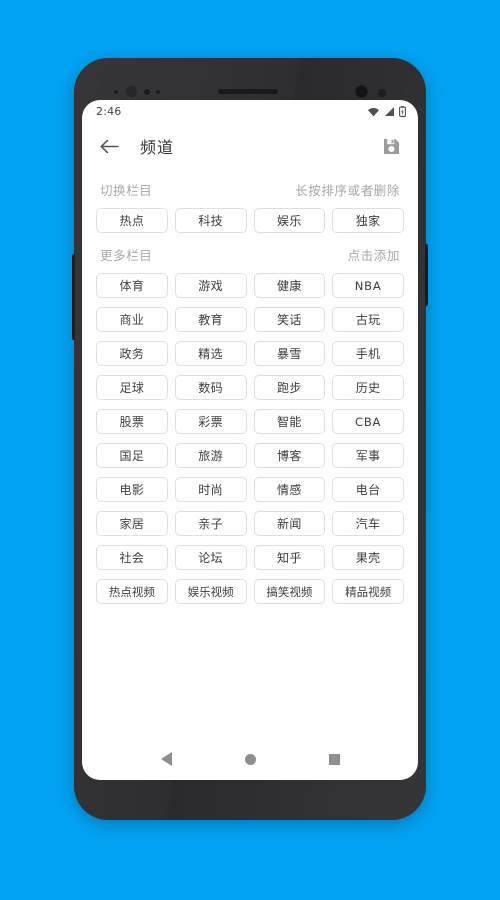  Describe the element at coordinates (210, 489) in the screenshot. I see `available-channel-chip: 时尚` at that location.